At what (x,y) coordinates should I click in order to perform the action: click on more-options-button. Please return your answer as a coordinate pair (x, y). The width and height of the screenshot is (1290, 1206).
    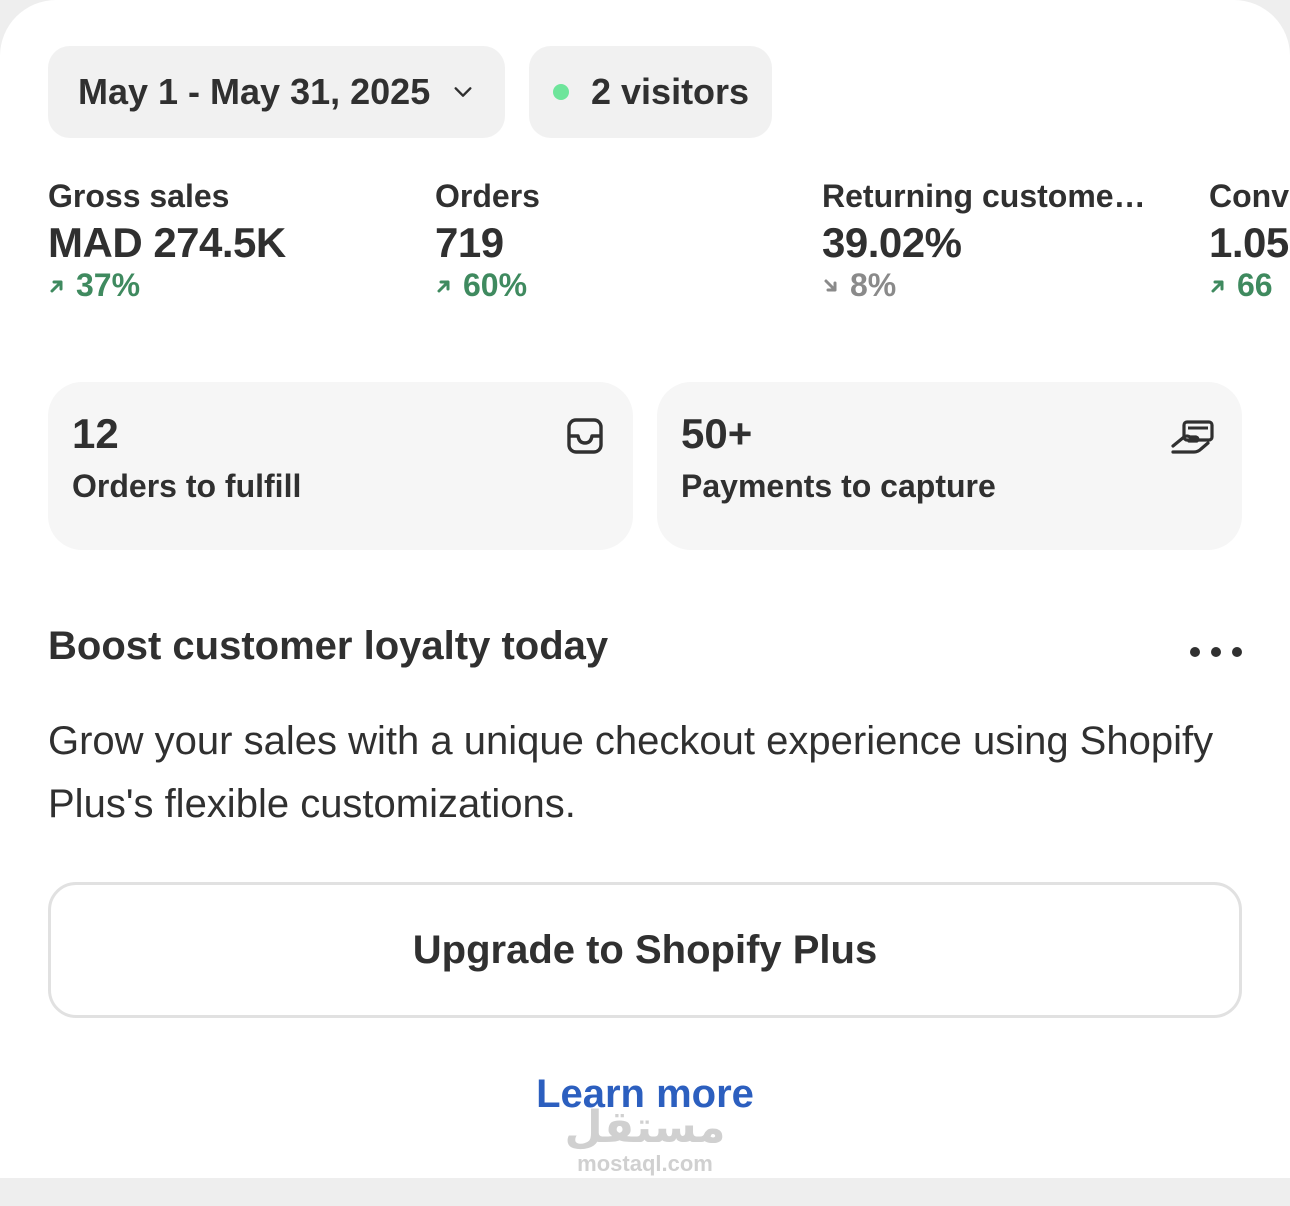
    Looking at the image, I should click on (1216, 652).